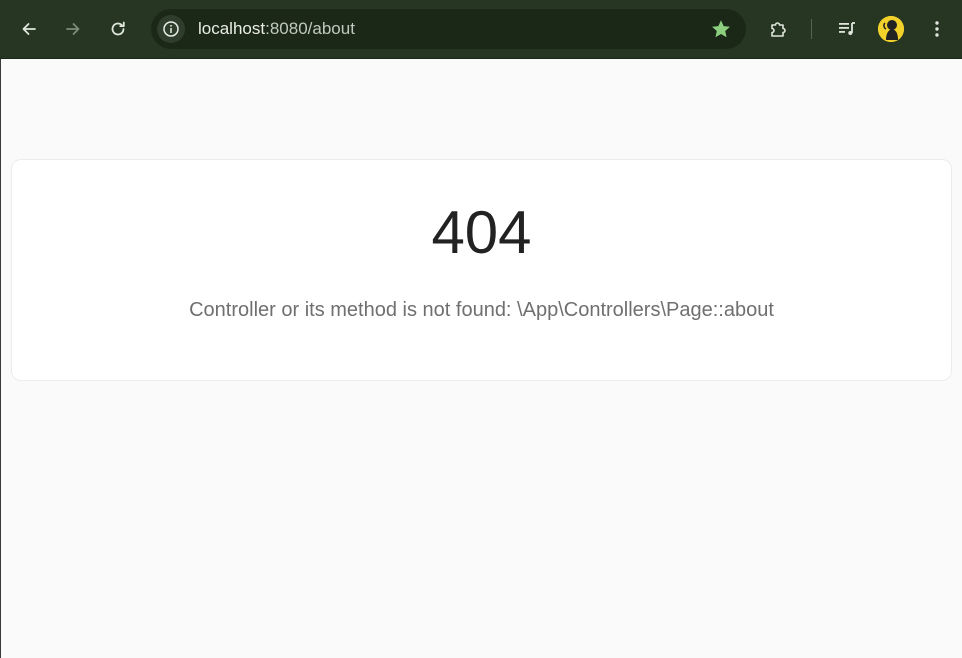 This screenshot has height=658, width=962. I want to click on address-bar: localhost:8080/about, so click(448, 29).